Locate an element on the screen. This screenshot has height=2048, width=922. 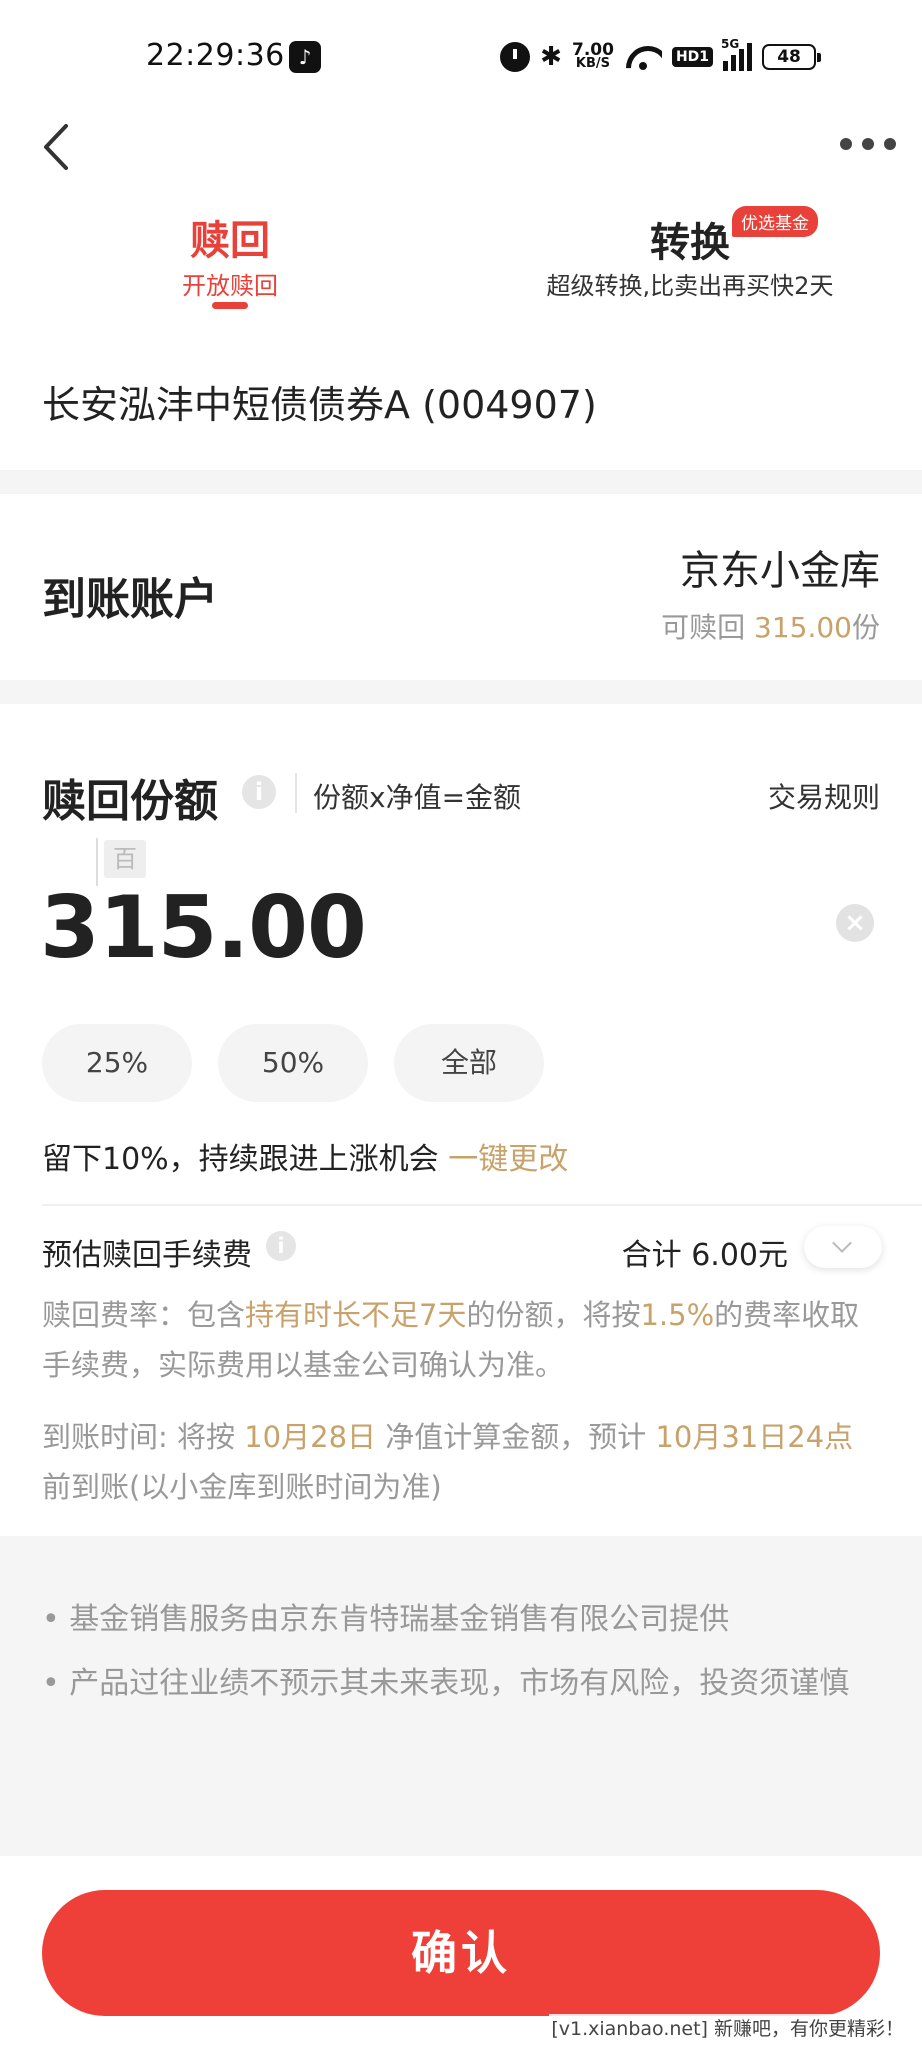
hd-badge: HD1 is located at coordinates (692, 57).